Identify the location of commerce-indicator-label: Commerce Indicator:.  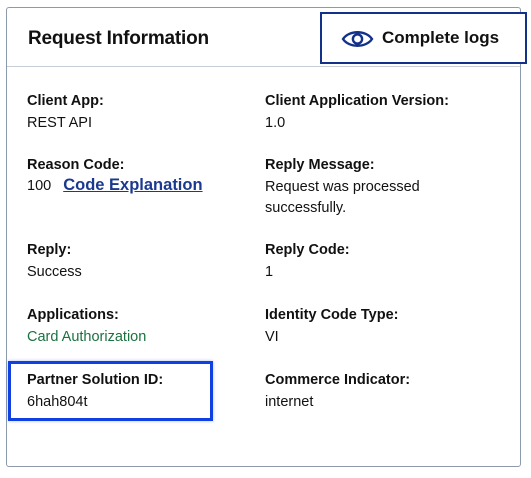
(338, 380).